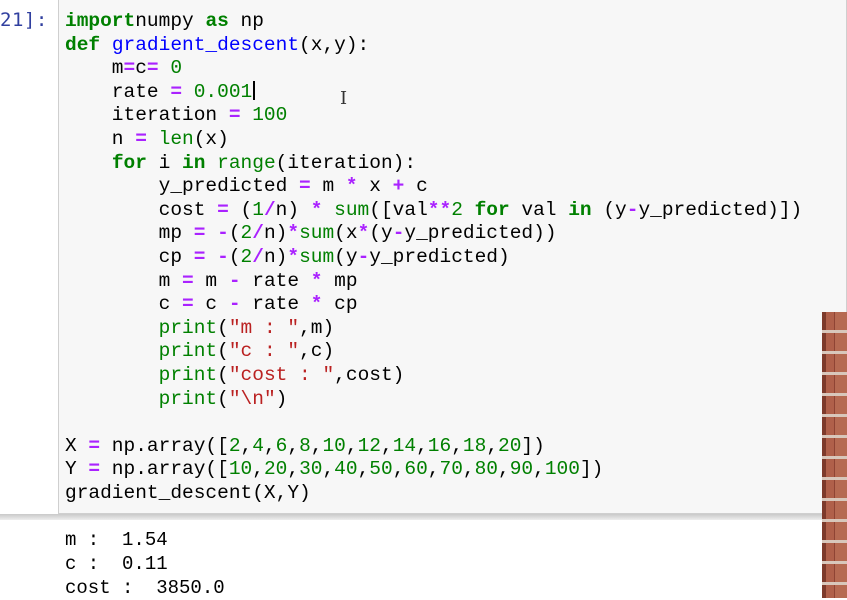 The image size is (847, 600). I want to click on code-token: range, so click(246, 162).